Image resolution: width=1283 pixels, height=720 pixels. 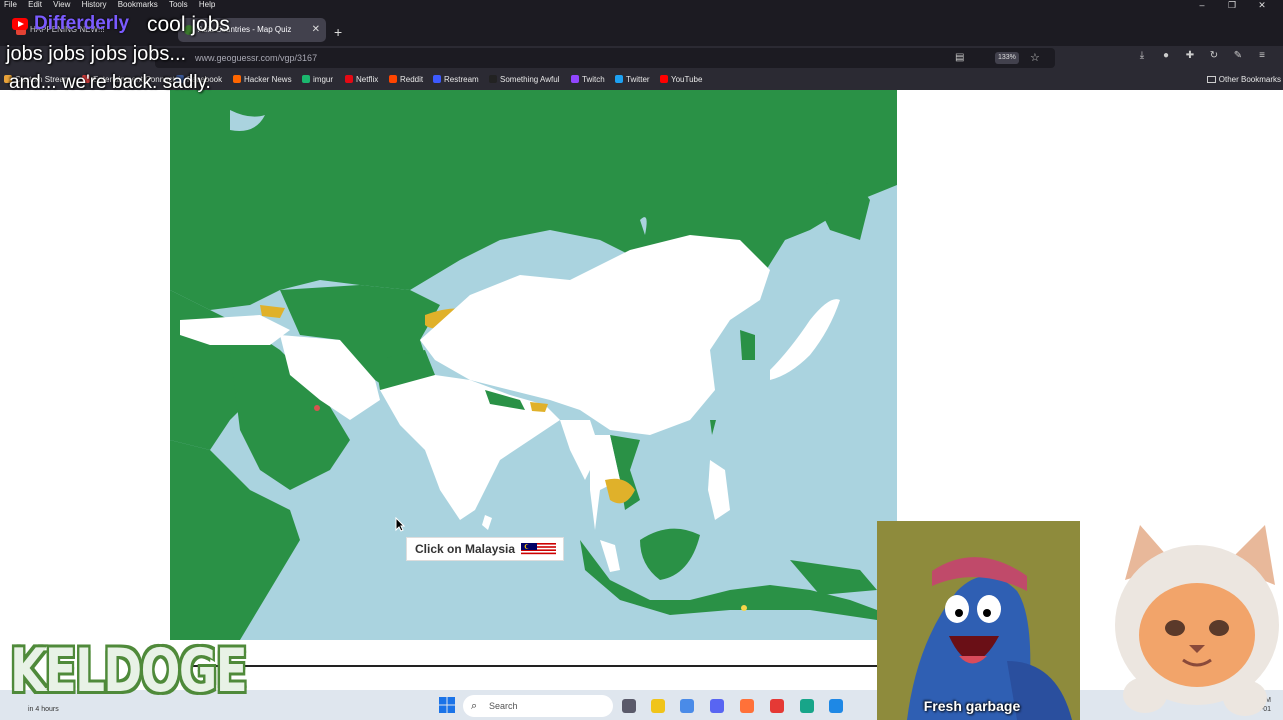 What do you see at coordinates (1202, 5) in the screenshot?
I see `minimize-icon: –` at bounding box center [1202, 5].